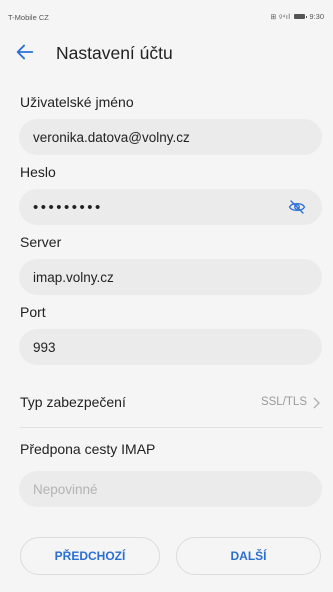 Image resolution: width=333 pixels, height=592 pixels. I want to click on password-label: Heslo, so click(38, 172).